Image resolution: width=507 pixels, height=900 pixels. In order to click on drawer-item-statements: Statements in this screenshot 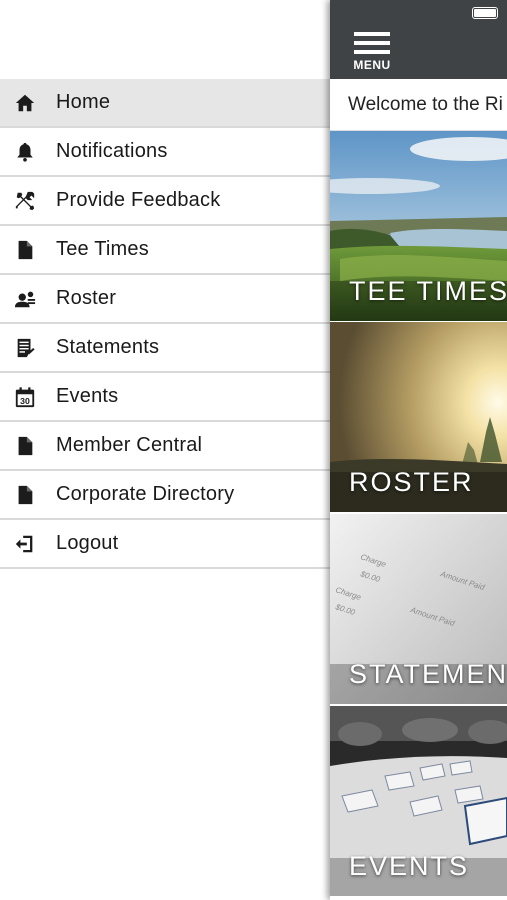, I will do `click(165, 348)`.